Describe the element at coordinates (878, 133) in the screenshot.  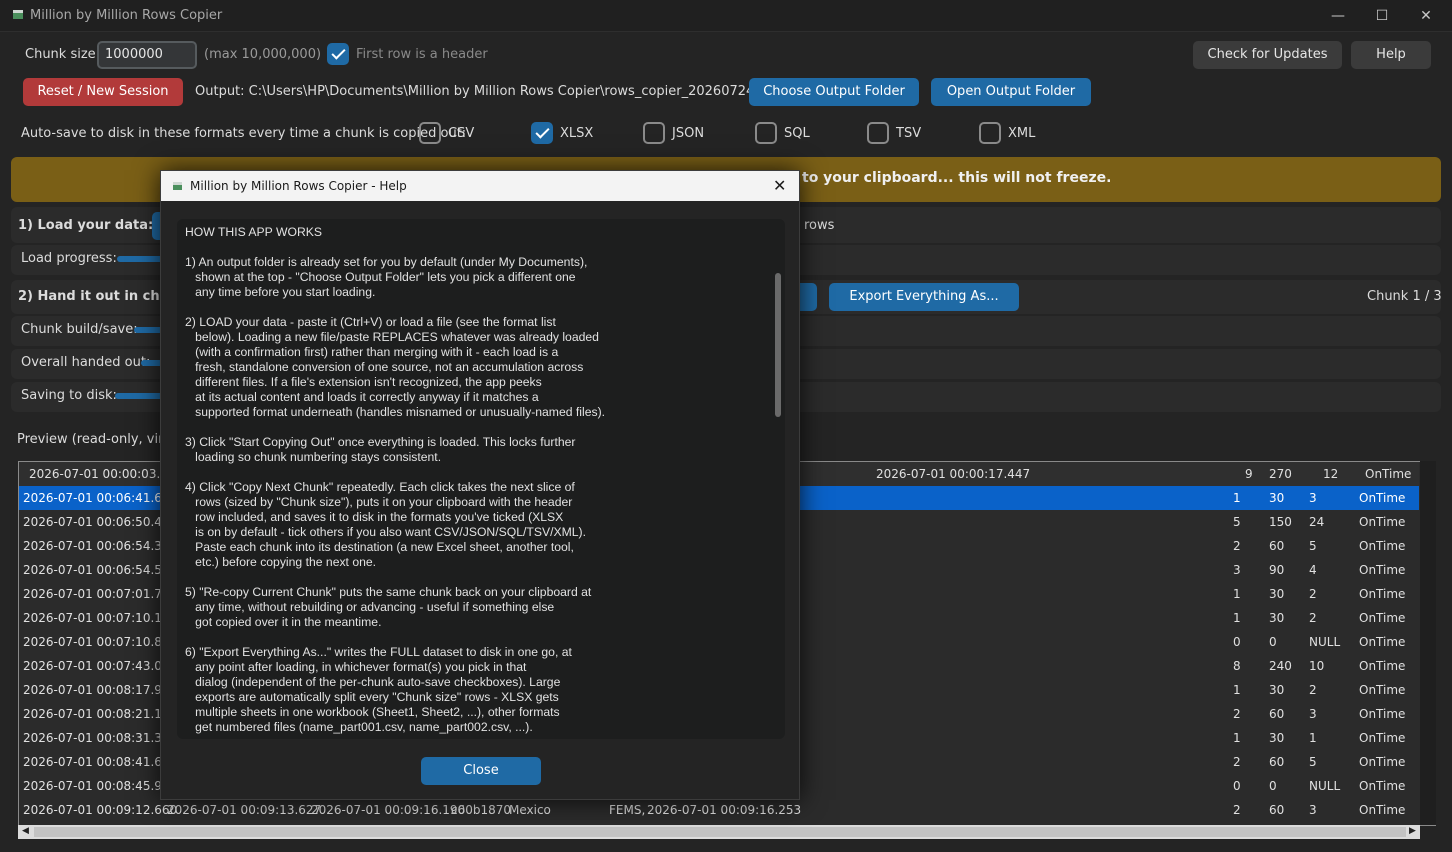
I see `format-checkbox-tsv` at that location.